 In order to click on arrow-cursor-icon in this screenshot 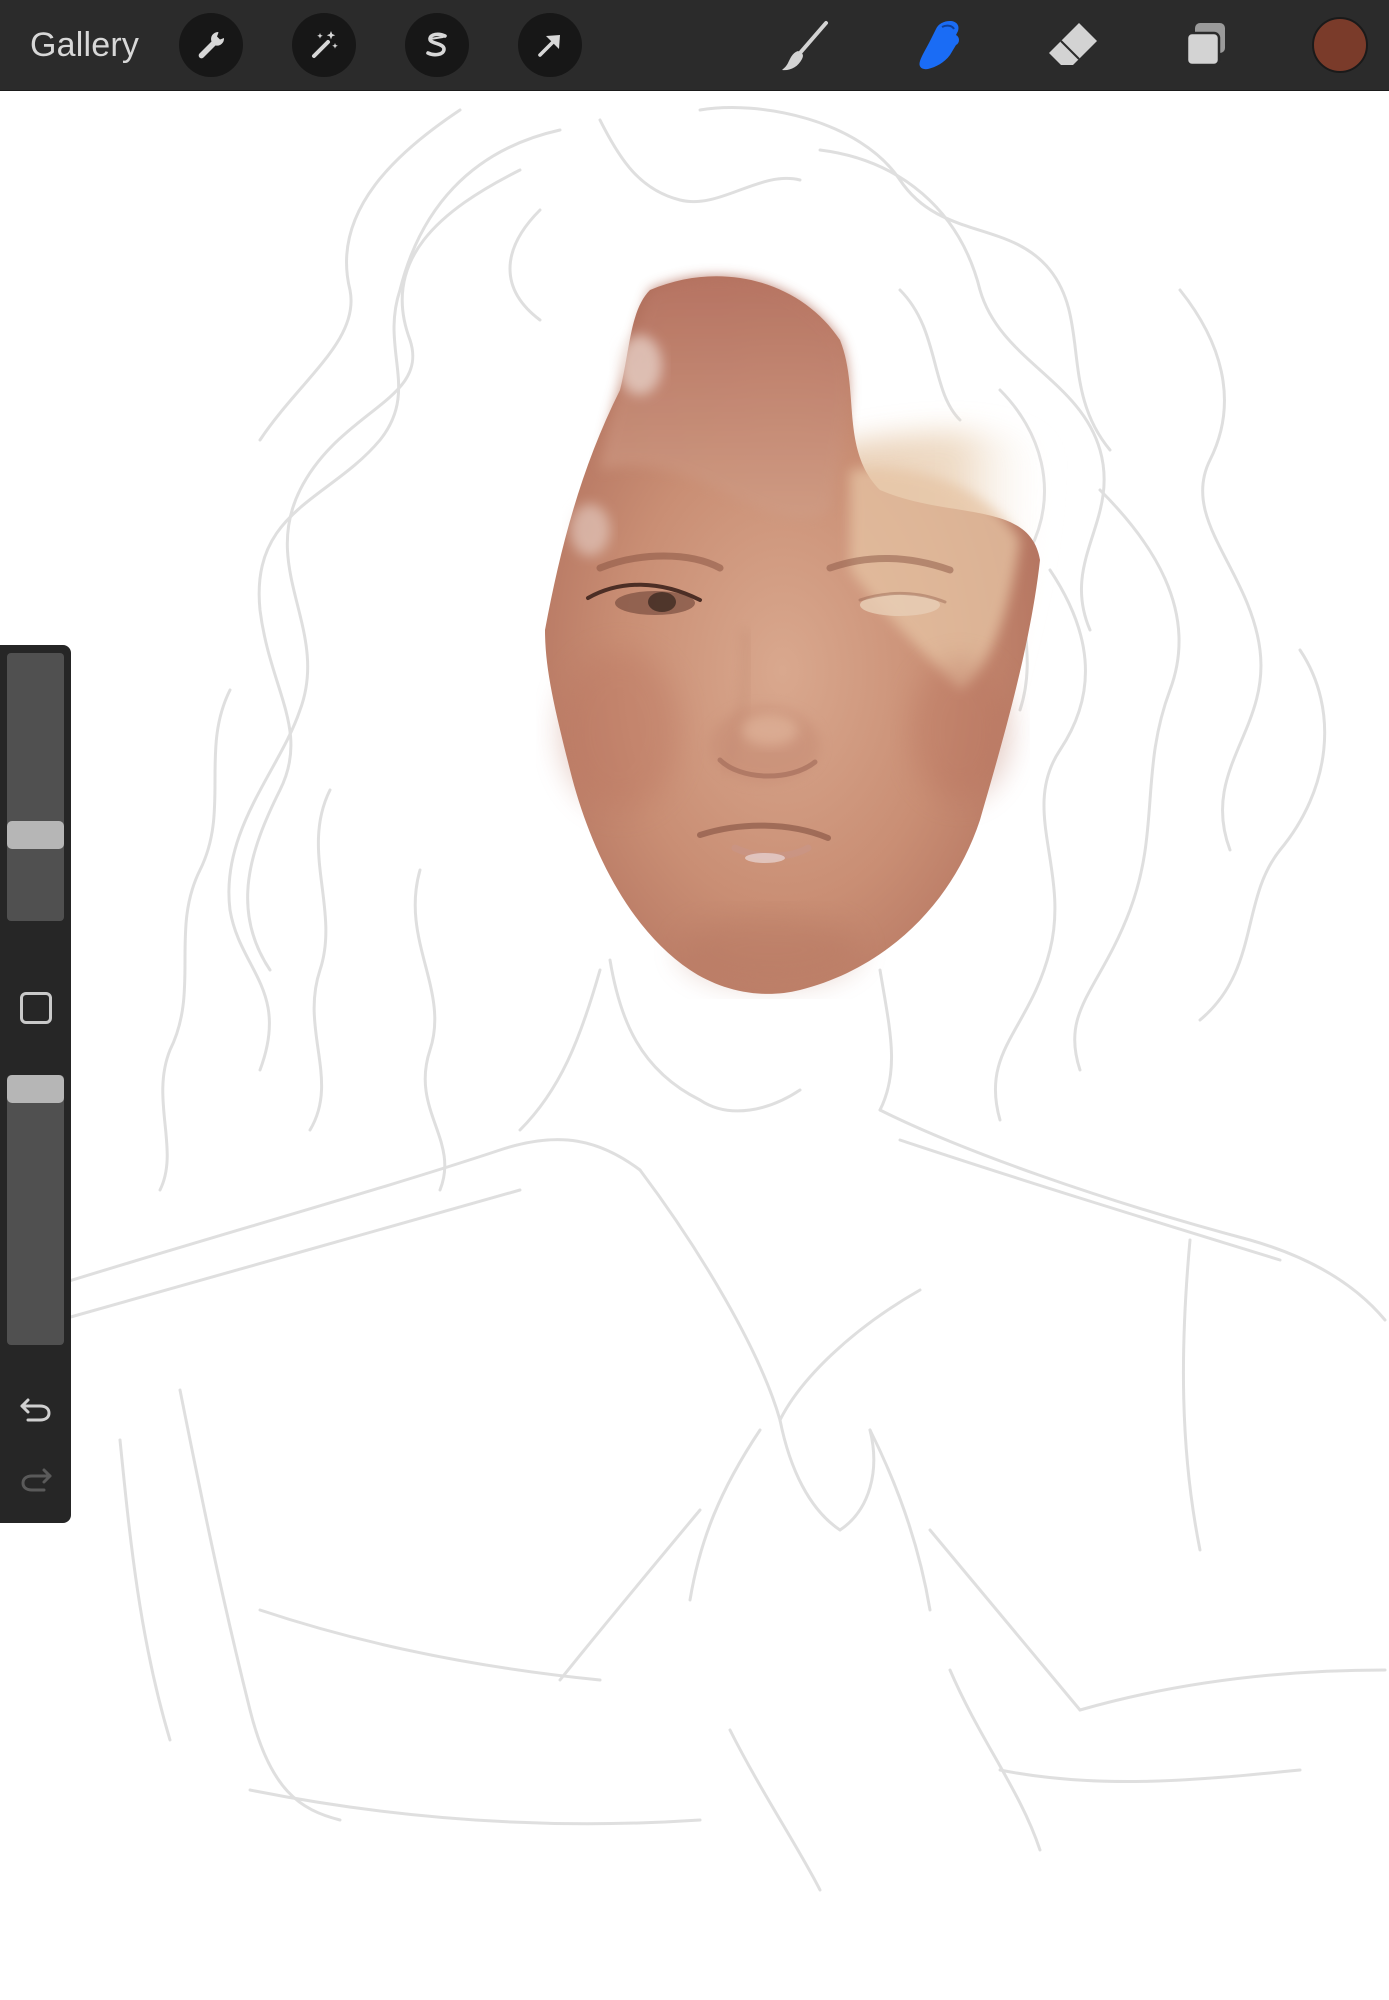, I will do `click(549, 46)`.